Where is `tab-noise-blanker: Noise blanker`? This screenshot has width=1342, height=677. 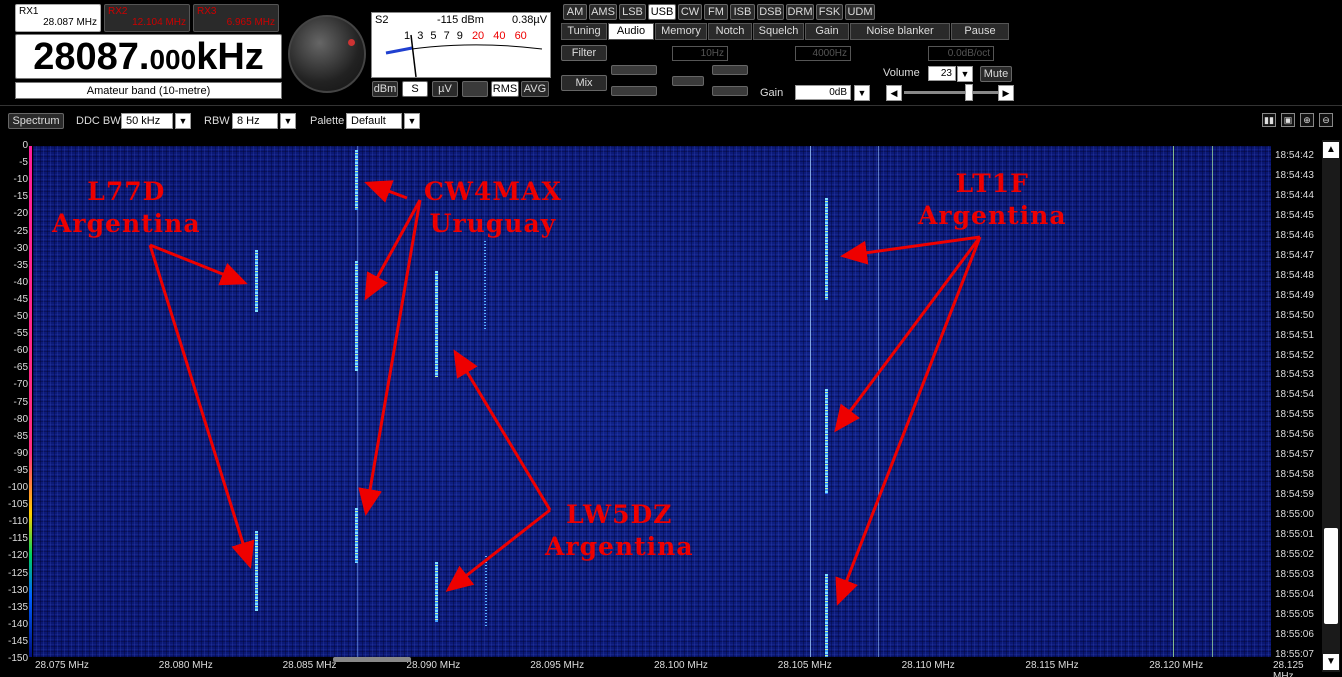 tab-noise-blanker: Noise blanker is located at coordinates (900, 31).